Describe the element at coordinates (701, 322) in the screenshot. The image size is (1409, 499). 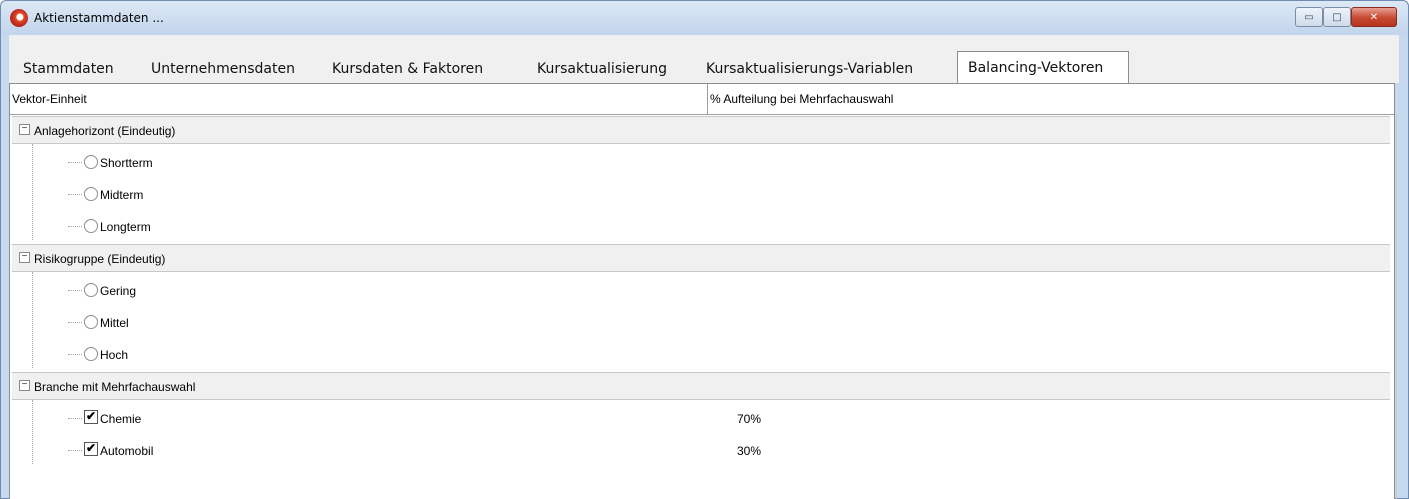
I see `list-item-mittel: Mittel` at that location.